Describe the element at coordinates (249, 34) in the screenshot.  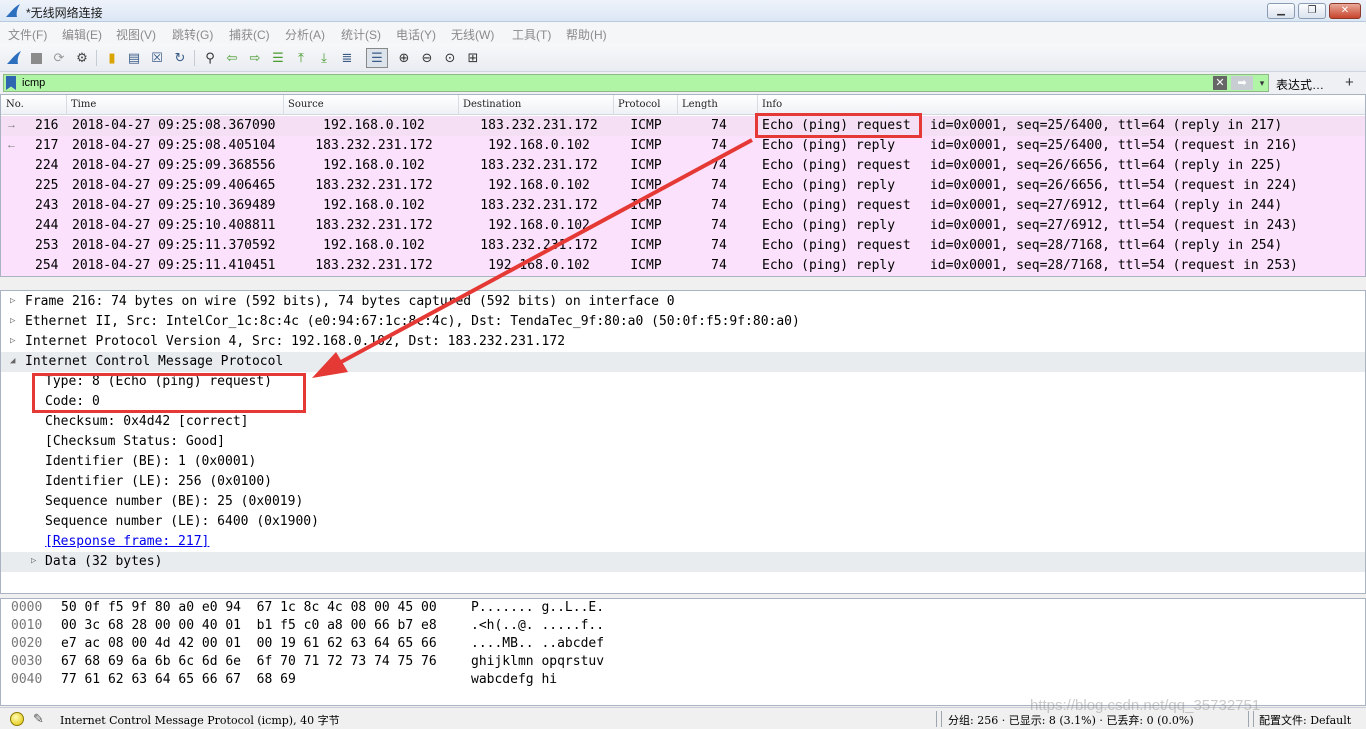
I see `menu-capture: 捕获(C)` at that location.